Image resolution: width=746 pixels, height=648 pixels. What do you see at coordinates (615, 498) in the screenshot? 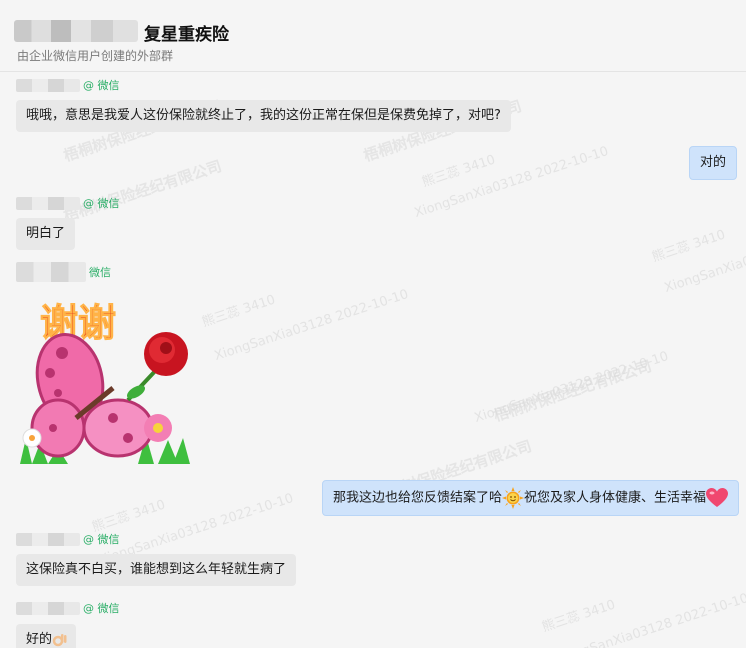
I see `message-text: 祝您及家人身体健康、生活幸福` at bounding box center [615, 498].